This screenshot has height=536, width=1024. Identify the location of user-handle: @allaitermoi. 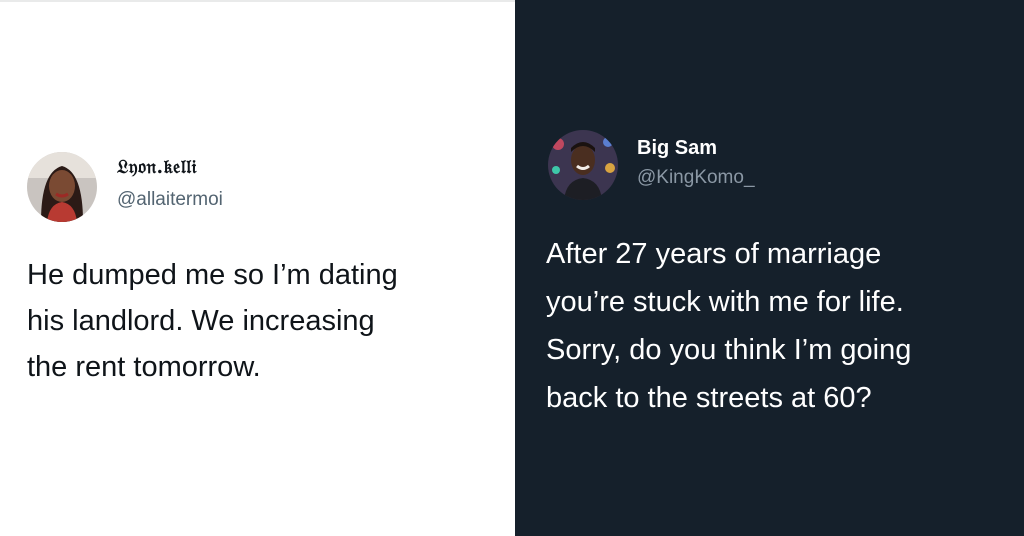
(170, 200).